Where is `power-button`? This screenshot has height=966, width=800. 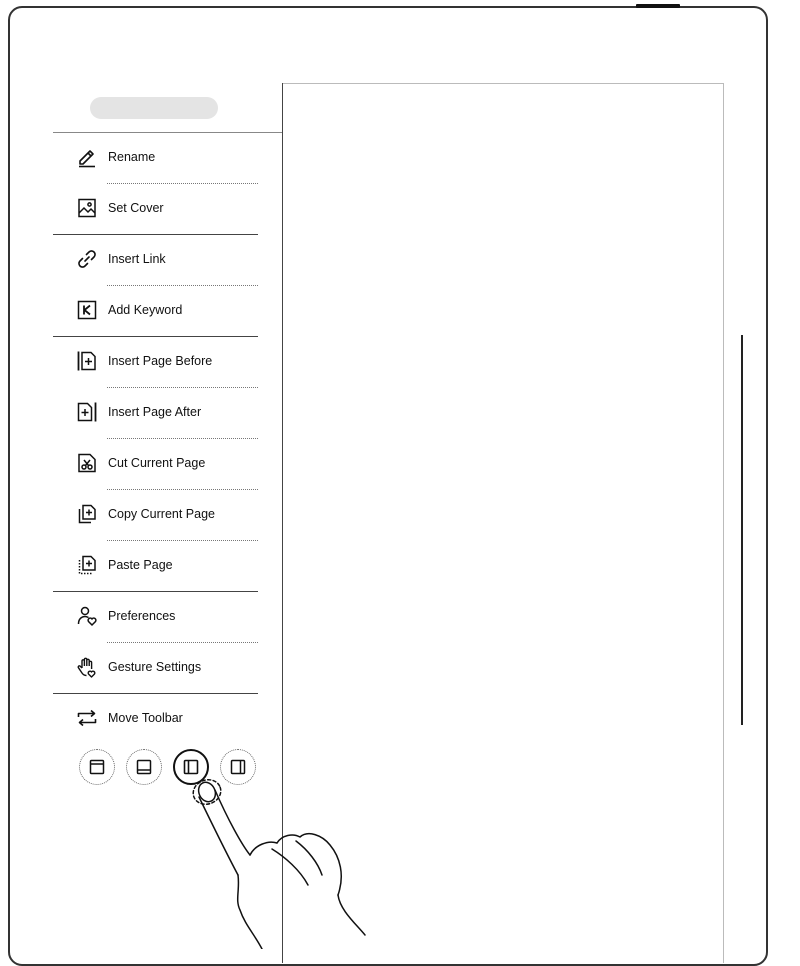
power-button is located at coordinates (658, 6).